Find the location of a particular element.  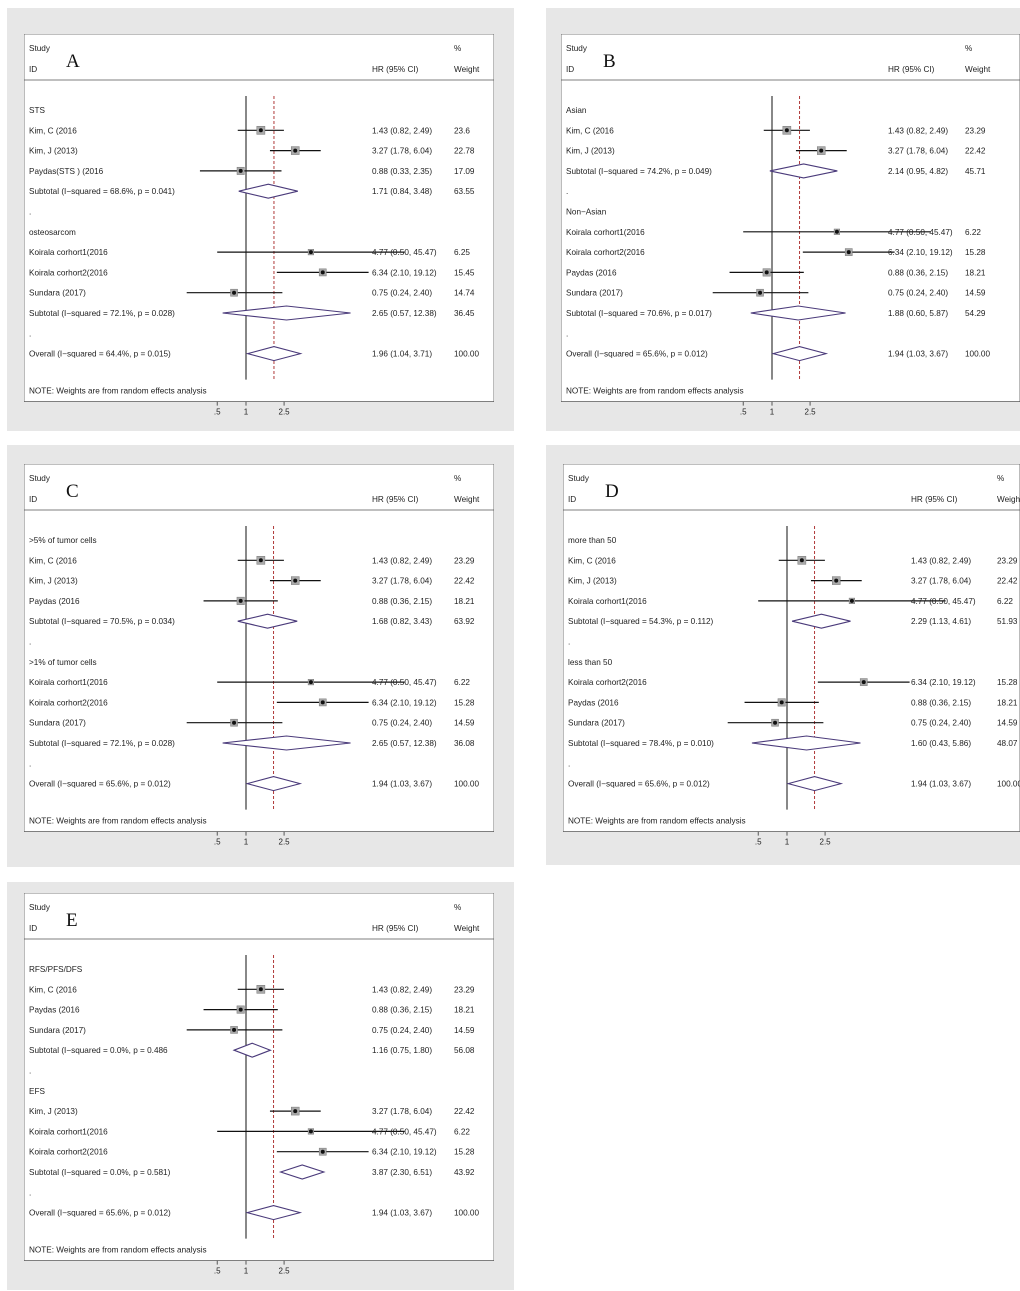

hr-ci-text: 0.88 (0.33, 2.35) is located at coordinates (402, 171).